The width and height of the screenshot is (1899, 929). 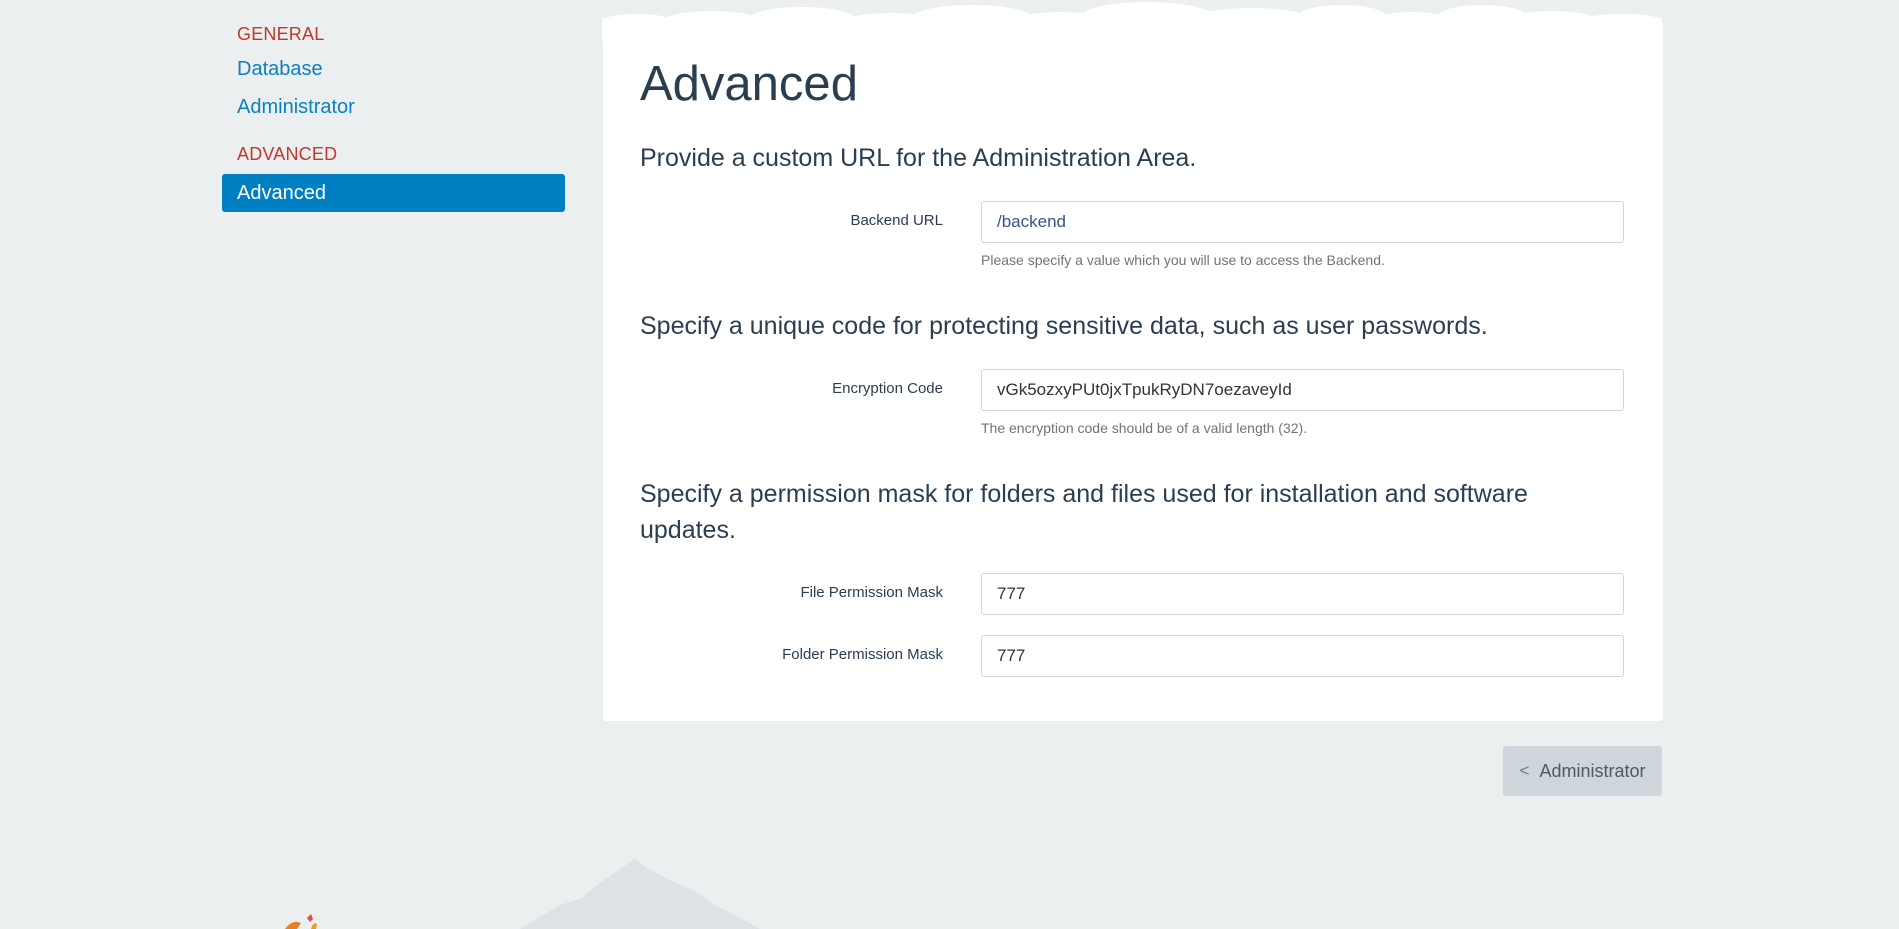 What do you see at coordinates (640, 894) in the screenshot?
I see `mountain-decoration` at bounding box center [640, 894].